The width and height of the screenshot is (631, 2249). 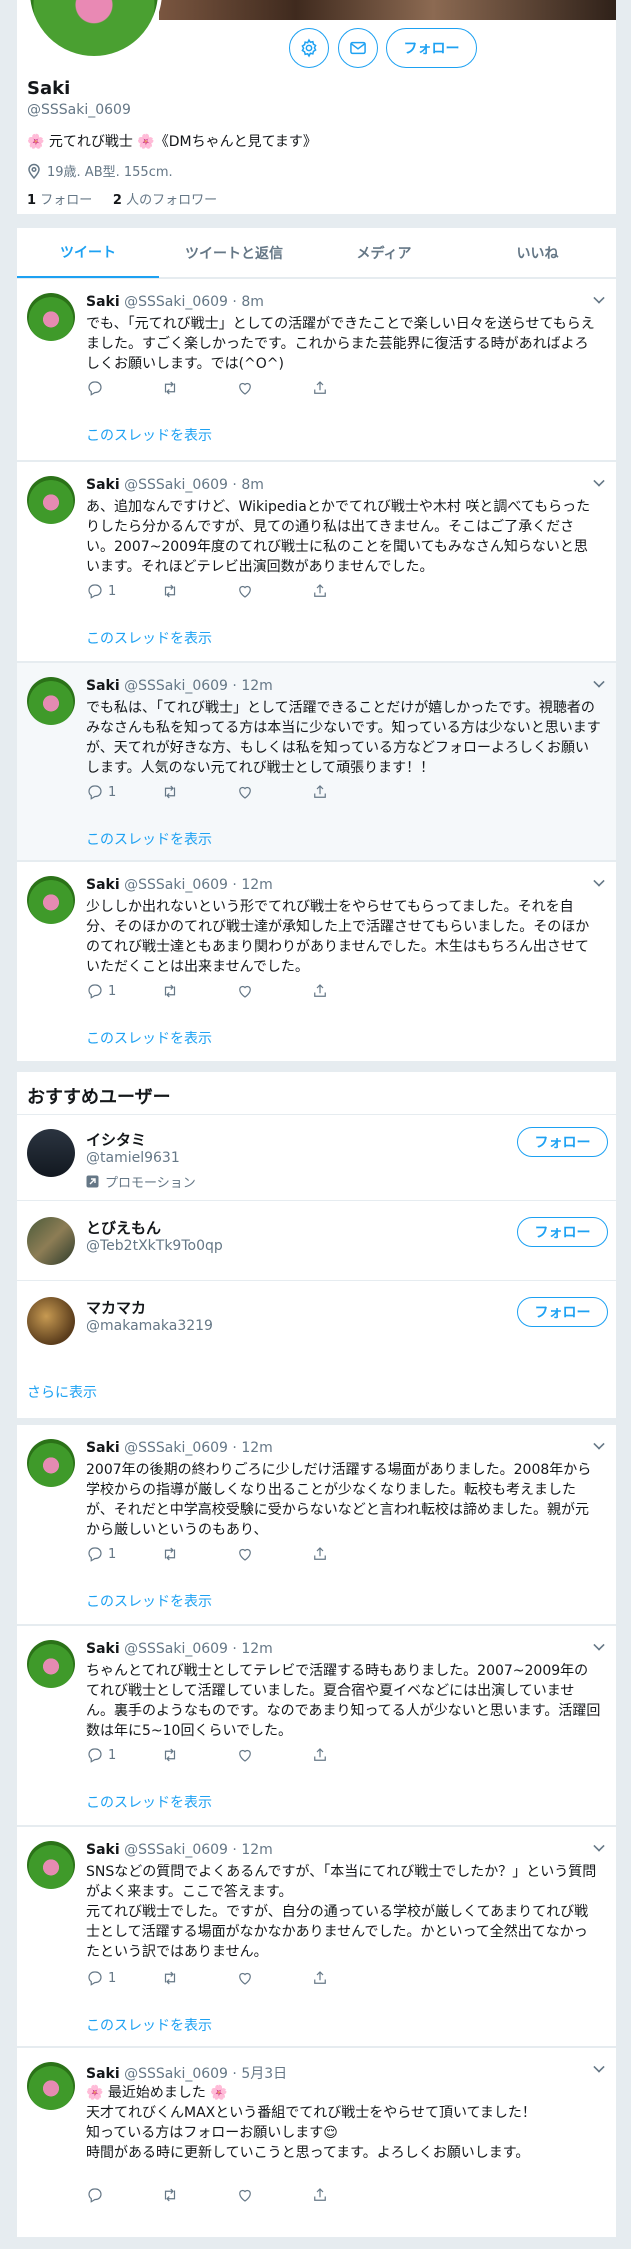 I want to click on suggested-user: マカマカ @makamaka3219 フォロー, so click(x=316, y=1320).